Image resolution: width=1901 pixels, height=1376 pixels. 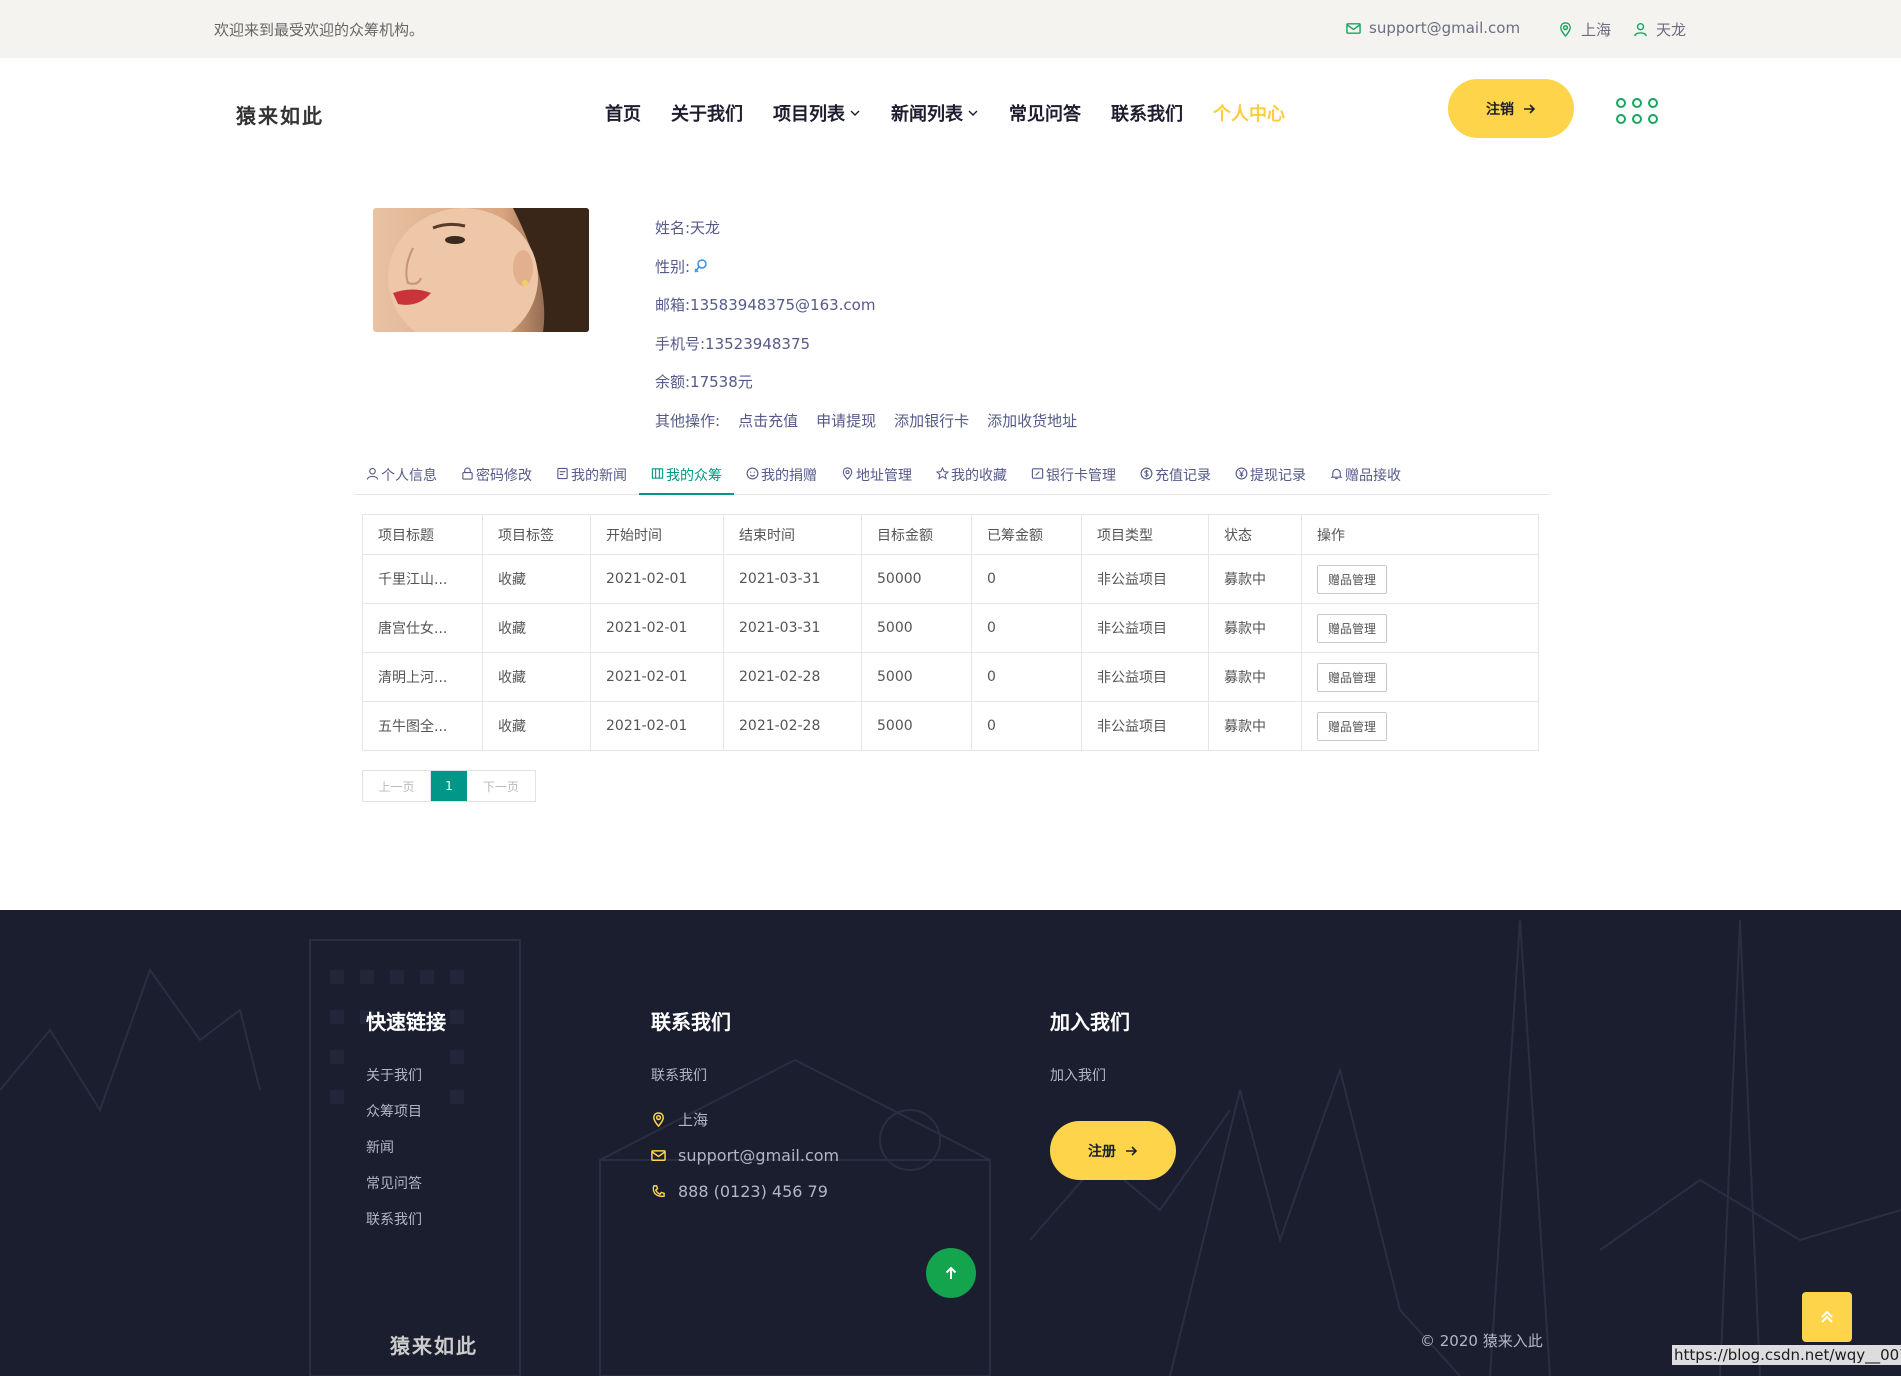 What do you see at coordinates (1659, 29) in the screenshot?
I see `top-user: 天龙` at bounding box center [1659, 29].